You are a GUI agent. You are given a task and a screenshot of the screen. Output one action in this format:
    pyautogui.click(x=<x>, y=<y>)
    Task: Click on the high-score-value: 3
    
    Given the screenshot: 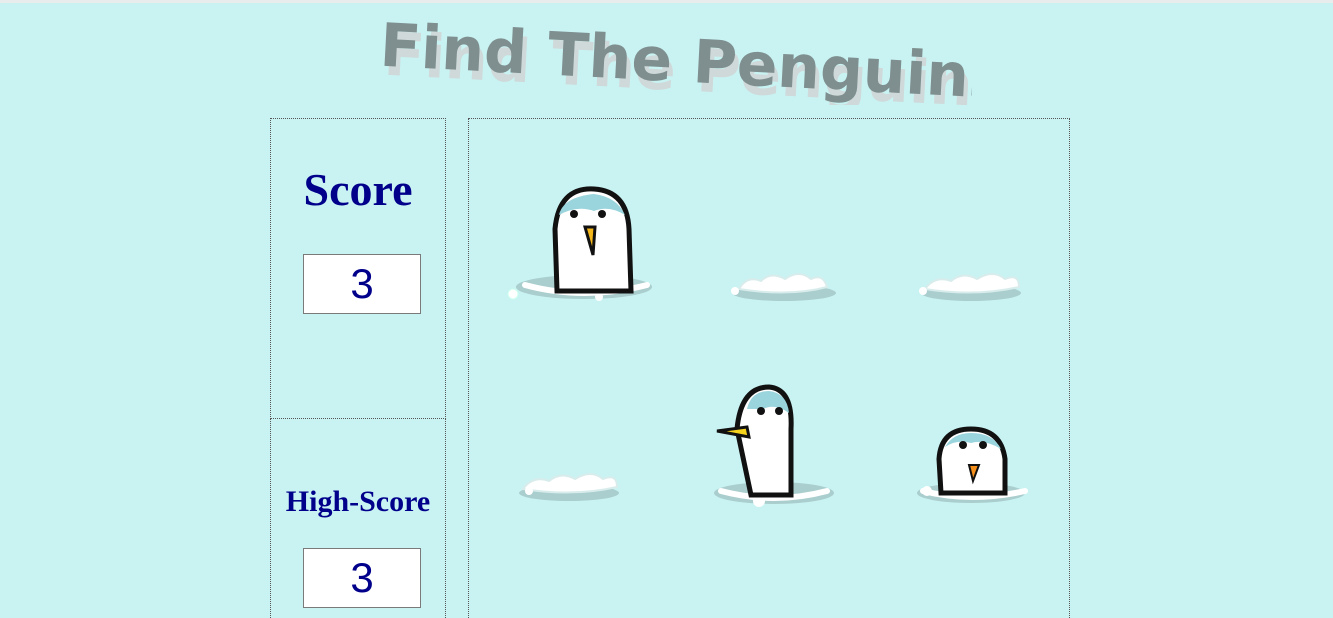 What is the action you would take?
    pyautogui.click(x=362, y=578)
    